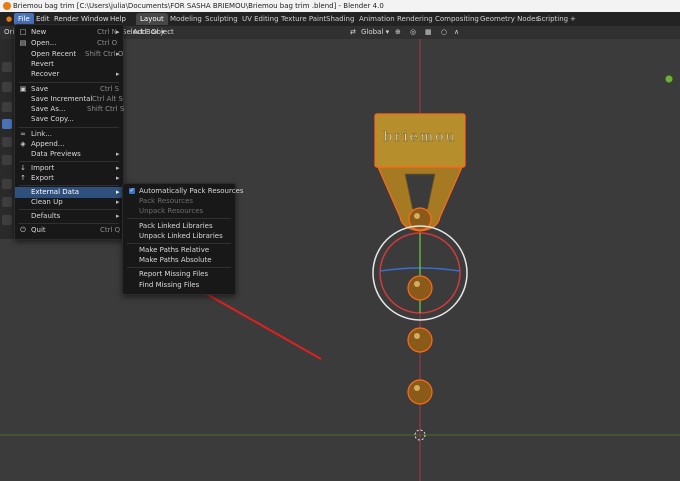 The image size is (680, 481). Describe the element at coordinates (7, 67) in the screenshot. I see `tool-select-icon` at that location.